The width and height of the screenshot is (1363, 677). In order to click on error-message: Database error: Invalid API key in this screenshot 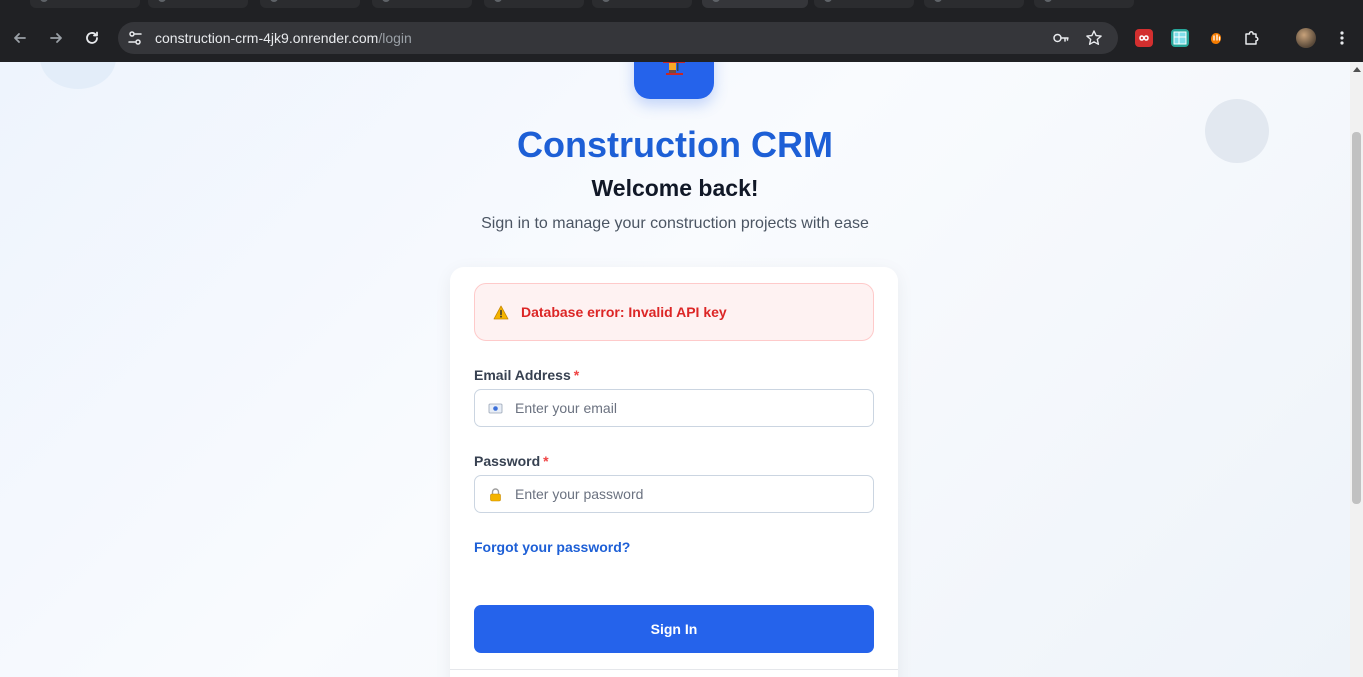, I will do `click(624, 312)`.